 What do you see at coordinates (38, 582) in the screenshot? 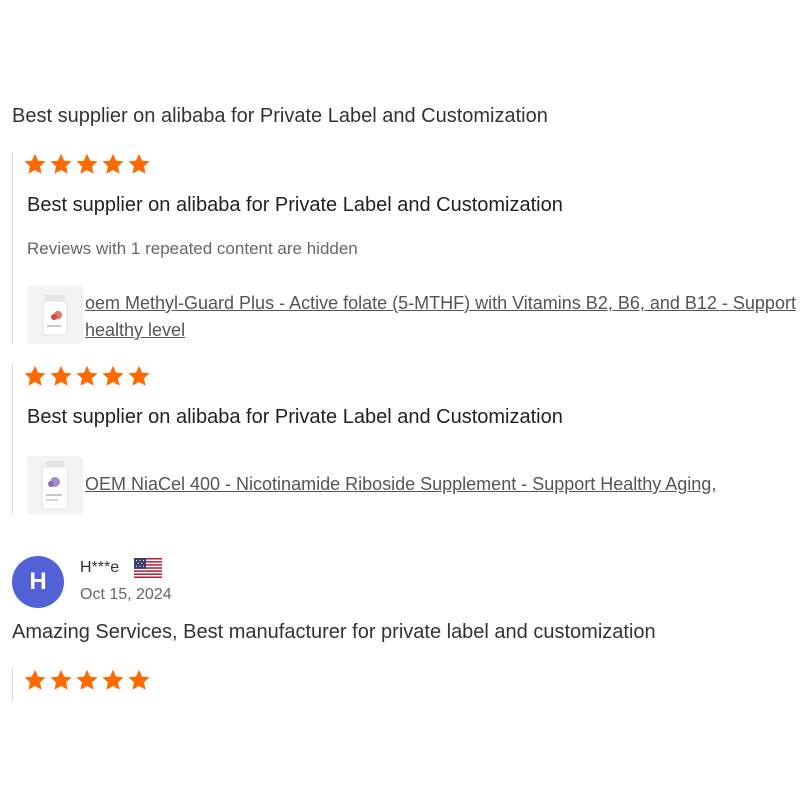
I see `avatar: H` at bounding box center [38, 582].